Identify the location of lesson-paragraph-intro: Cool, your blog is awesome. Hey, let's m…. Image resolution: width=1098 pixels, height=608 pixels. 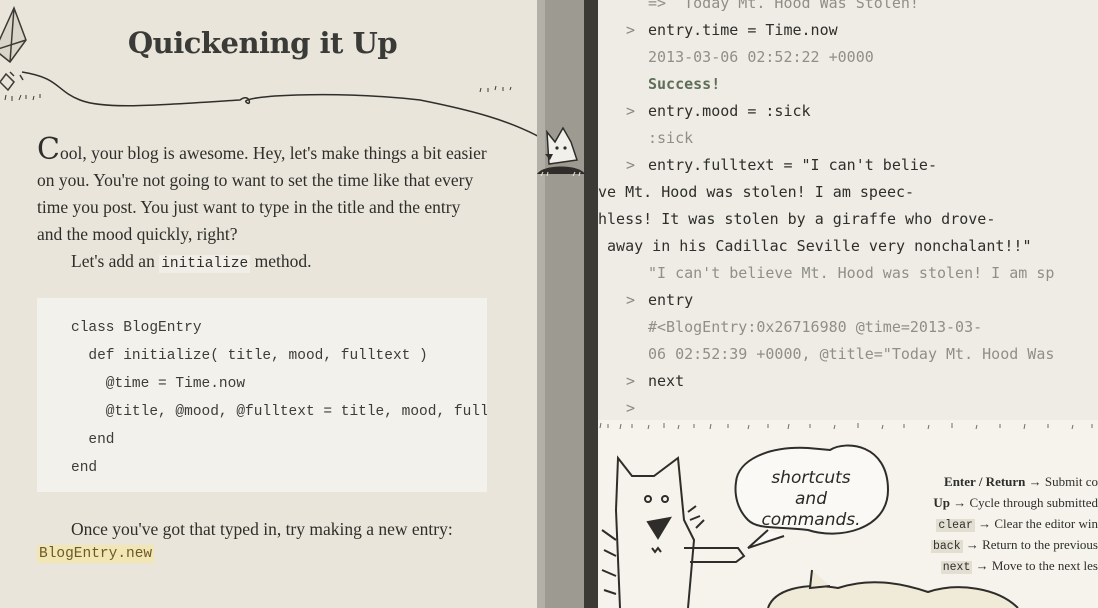
(262, 191).